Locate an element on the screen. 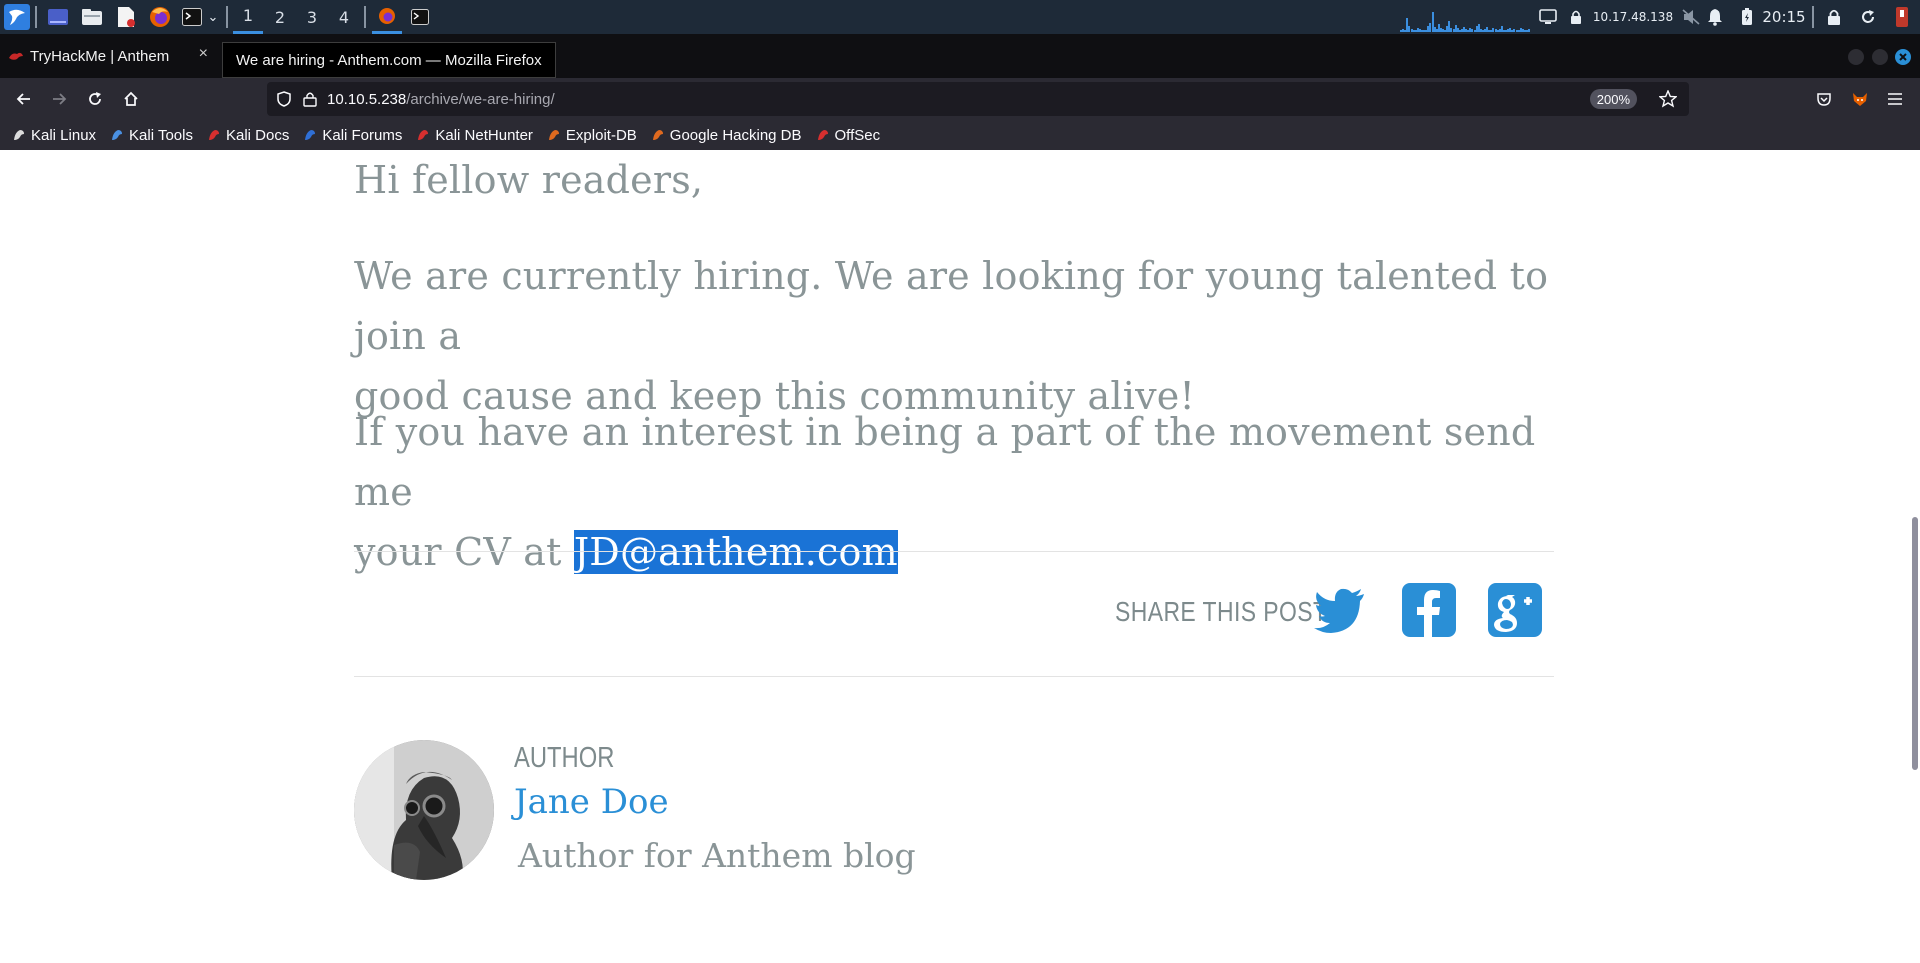 The height and width of the screenshot is (963, 1920). author-avatar is located at coordinates (424, 810).